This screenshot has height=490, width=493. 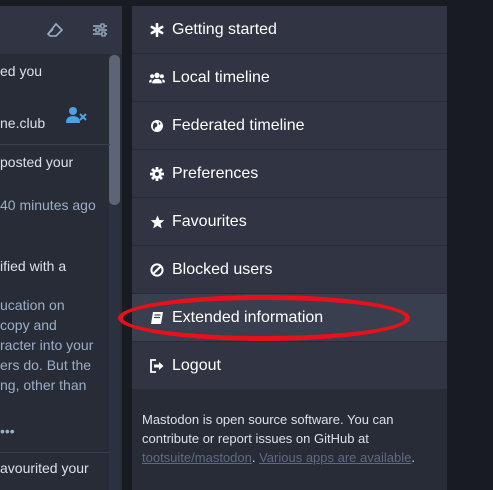 I want to click on nav-item-label: Blocked users, so click(x=222, y=269).